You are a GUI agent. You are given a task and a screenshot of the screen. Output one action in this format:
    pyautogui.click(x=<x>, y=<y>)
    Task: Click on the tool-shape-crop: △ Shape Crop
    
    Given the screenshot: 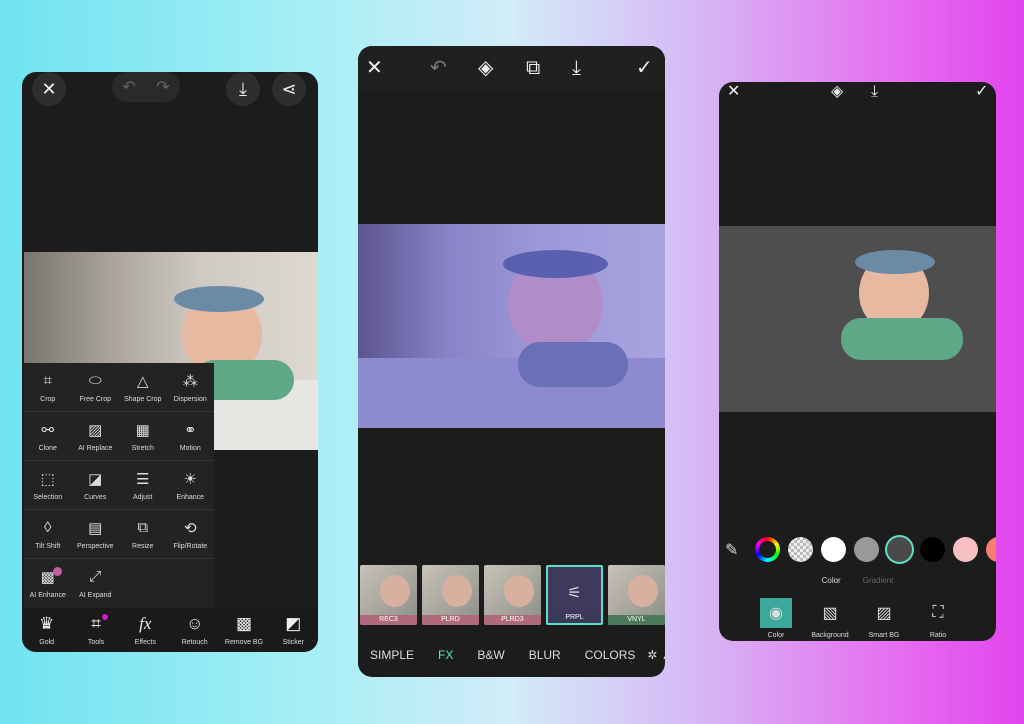 What is the action you would take?
    pyautogui.click(x=143, y=387)
    